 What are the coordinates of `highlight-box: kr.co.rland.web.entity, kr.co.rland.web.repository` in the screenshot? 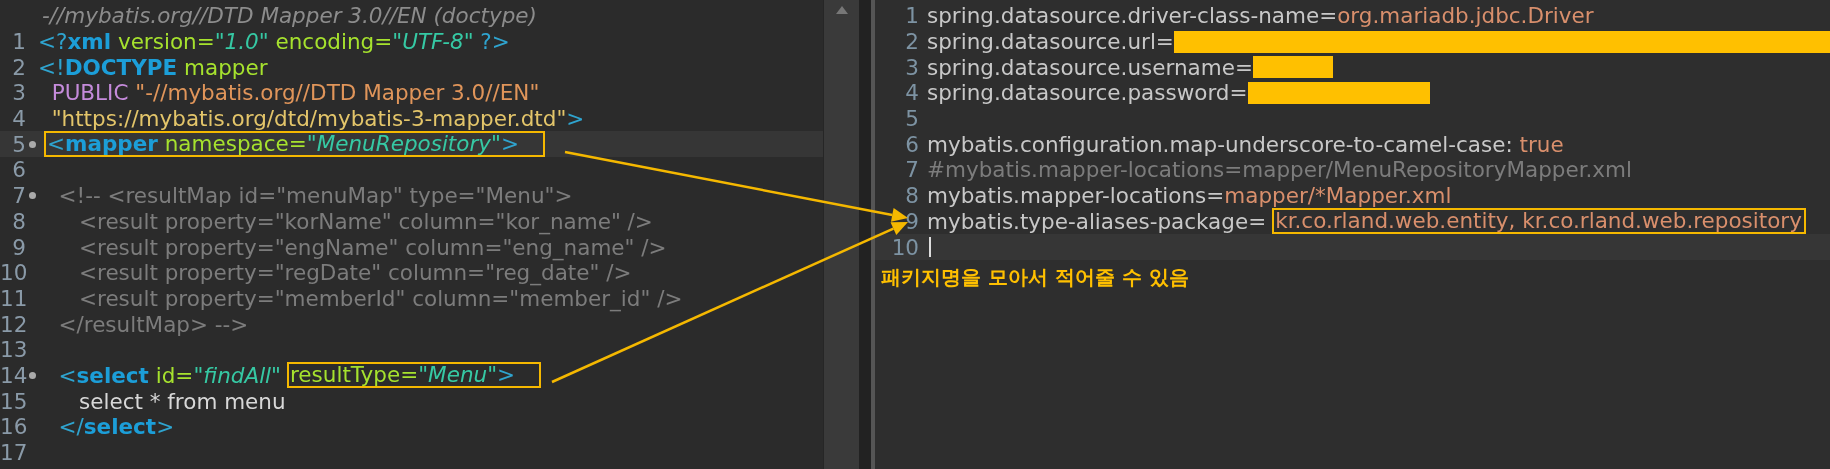 It's located at (1539, 221).